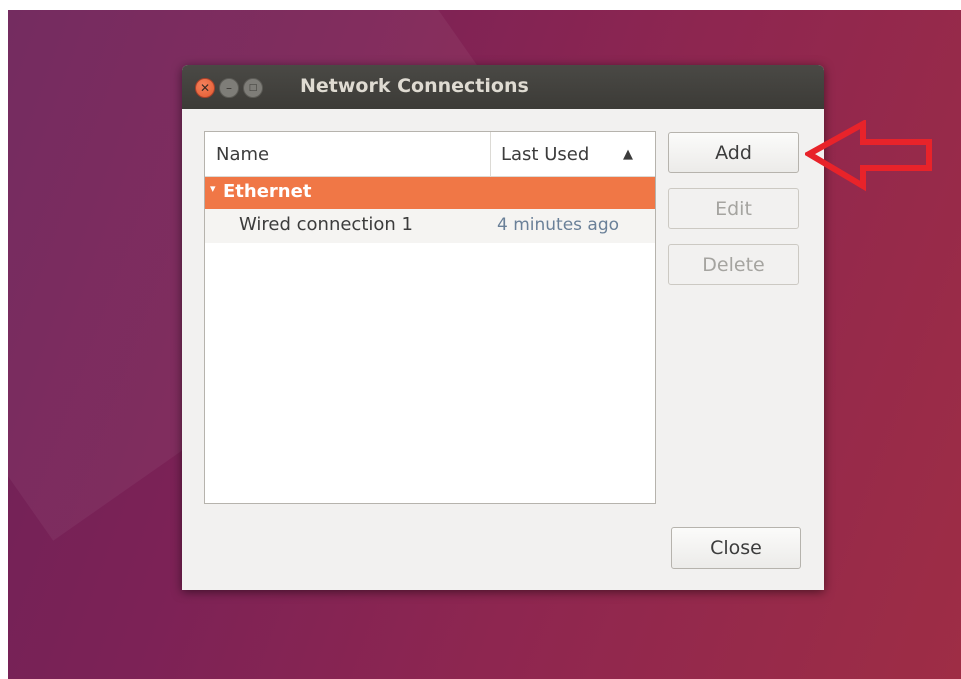 The image size is (961, 679). Describe the element at coordinates (868, 156) in the screenshot. I see `annotation-arrow-icon` at that location.